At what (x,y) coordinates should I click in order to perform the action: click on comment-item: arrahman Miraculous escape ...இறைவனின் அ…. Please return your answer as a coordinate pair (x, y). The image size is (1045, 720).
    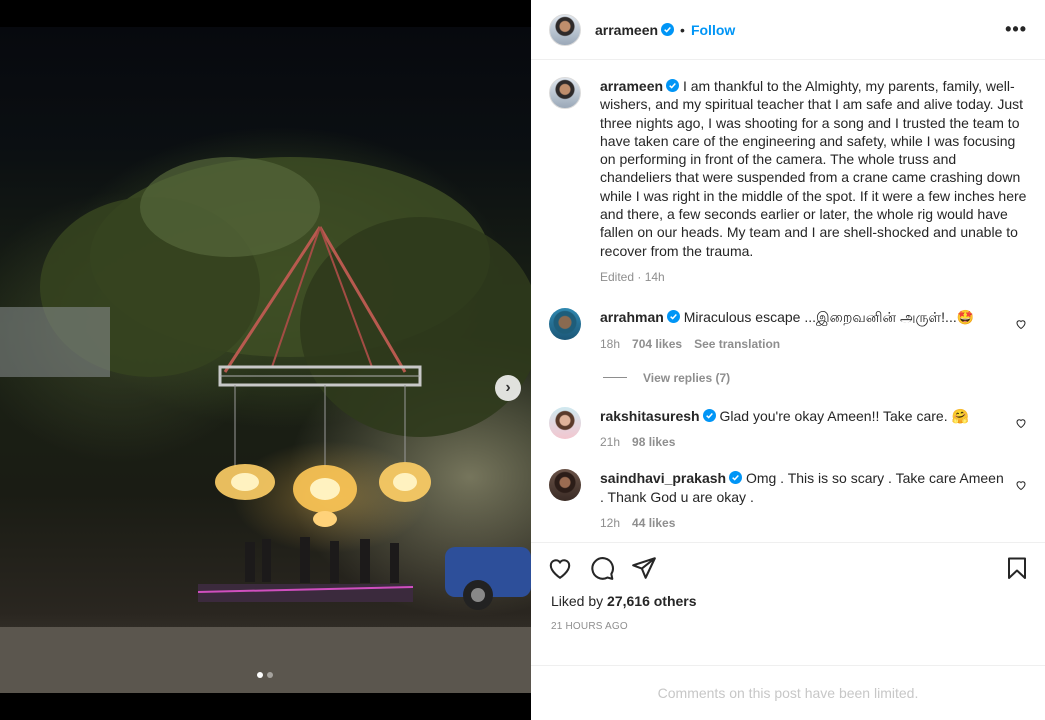
    Looking at the image, I should click on (788, 330).